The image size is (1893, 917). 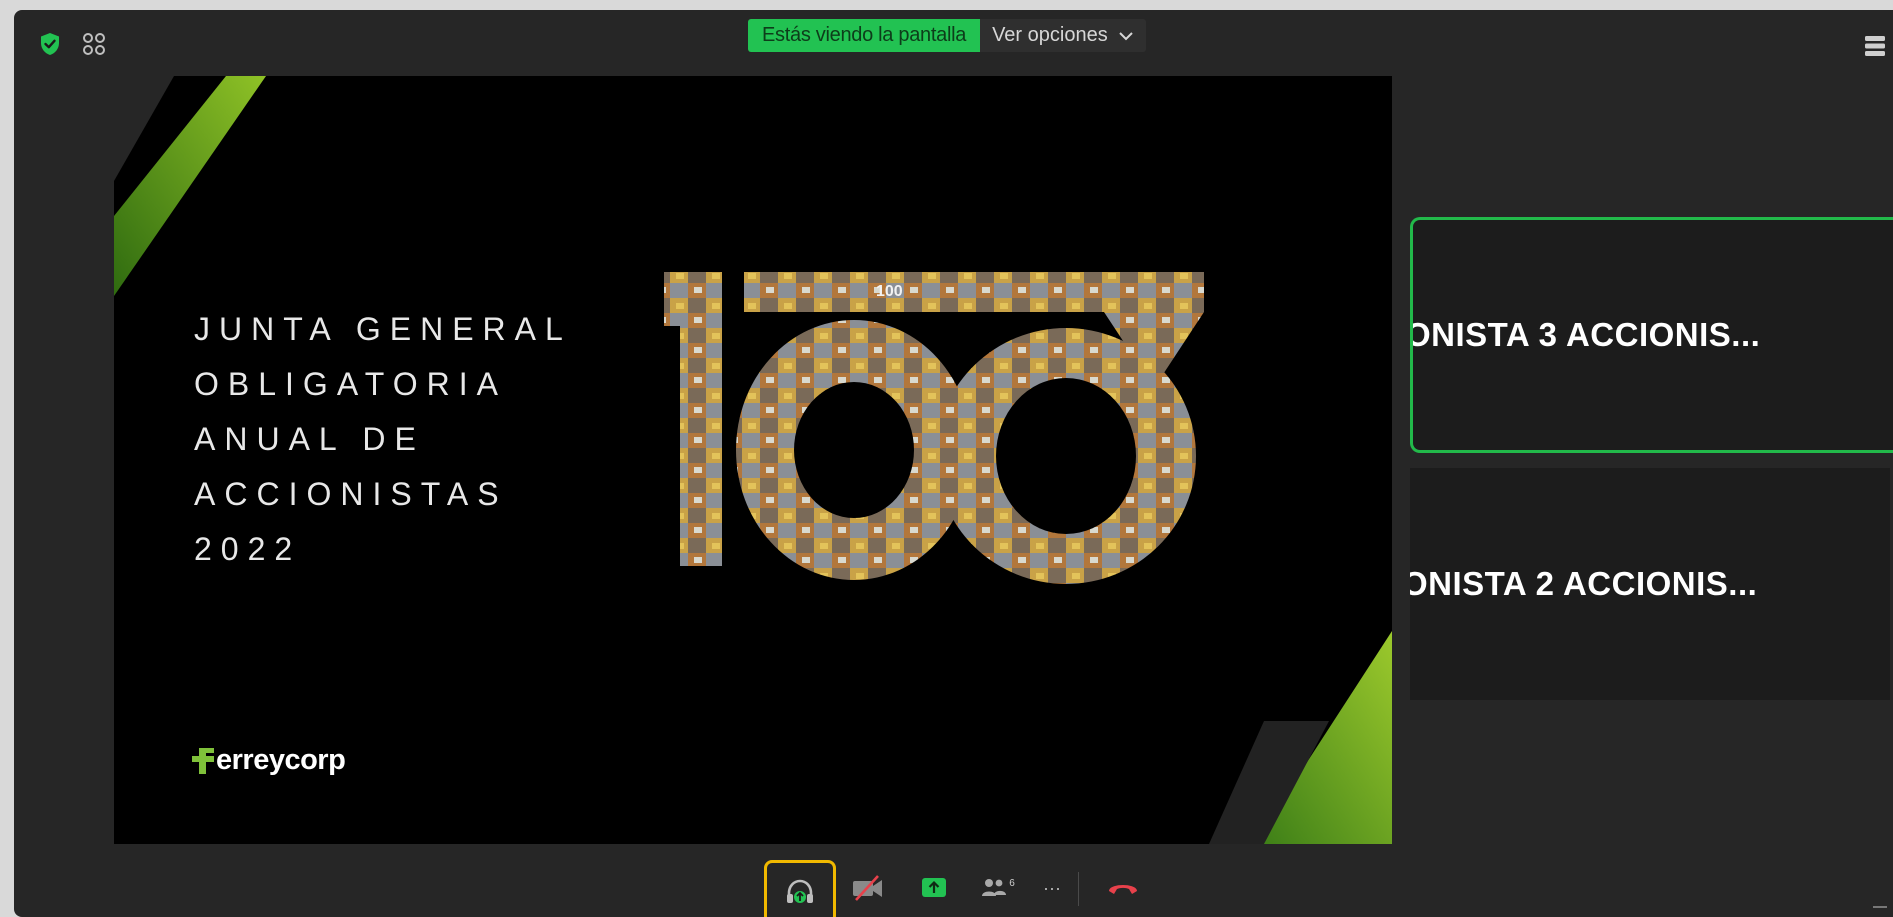 I want to click on hang-up-icon, so click(x=1123, y=889).